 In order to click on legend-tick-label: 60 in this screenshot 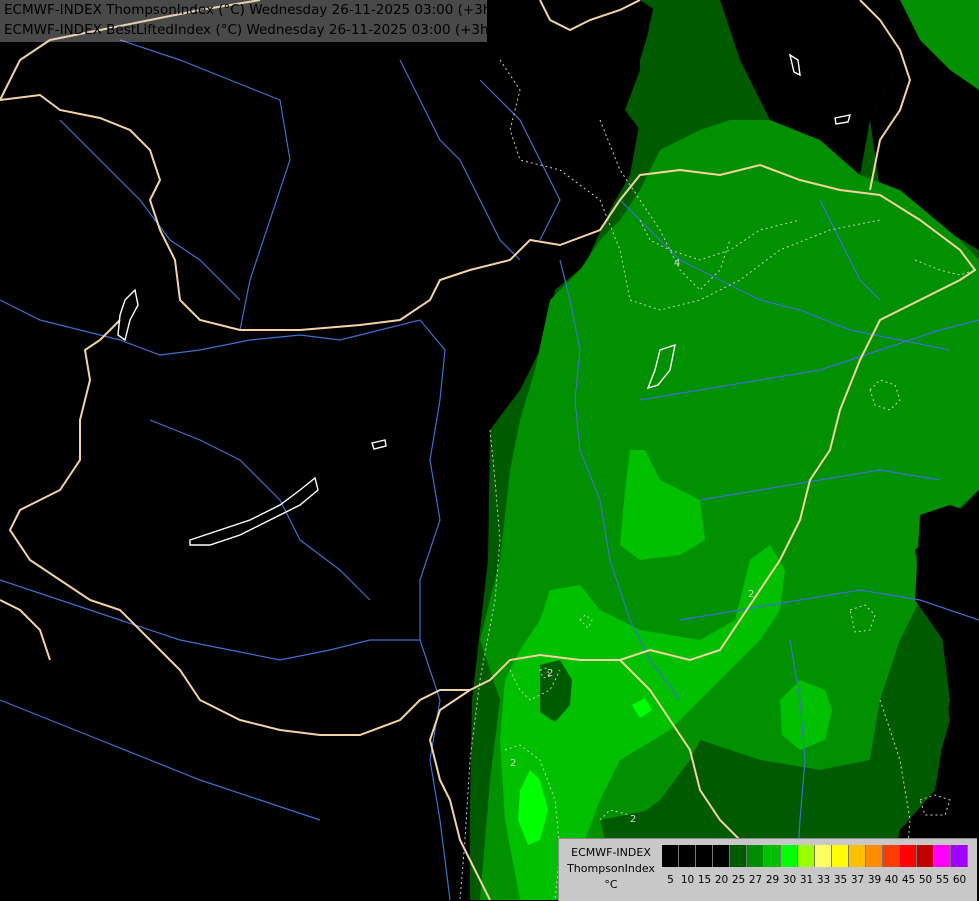, I will do `click(959, 880)`.